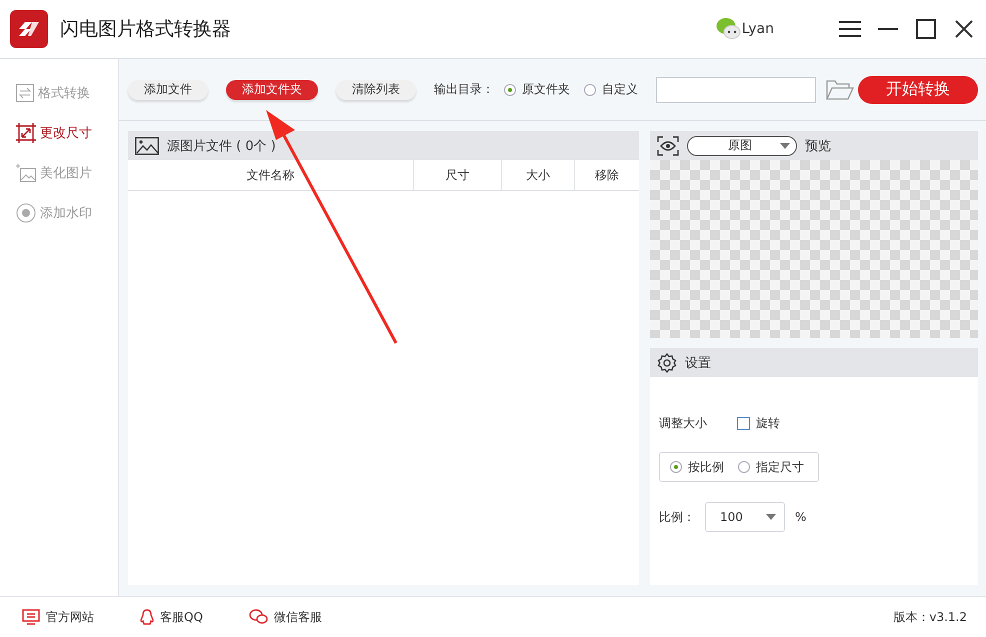 The width and height of the screenshot is (986, 637). Describe the element at coordinates (840, 90) in the screenshot. I see `folder-icon` at that location.